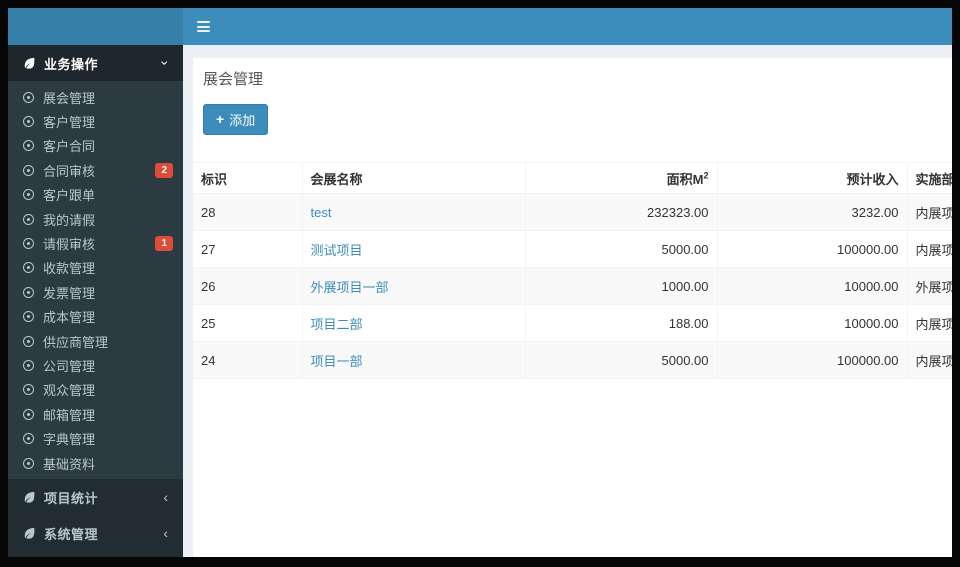 This screenshot has height=567, width=960. I want to click on sidebar-item: 字典管理, so click(95, 438).